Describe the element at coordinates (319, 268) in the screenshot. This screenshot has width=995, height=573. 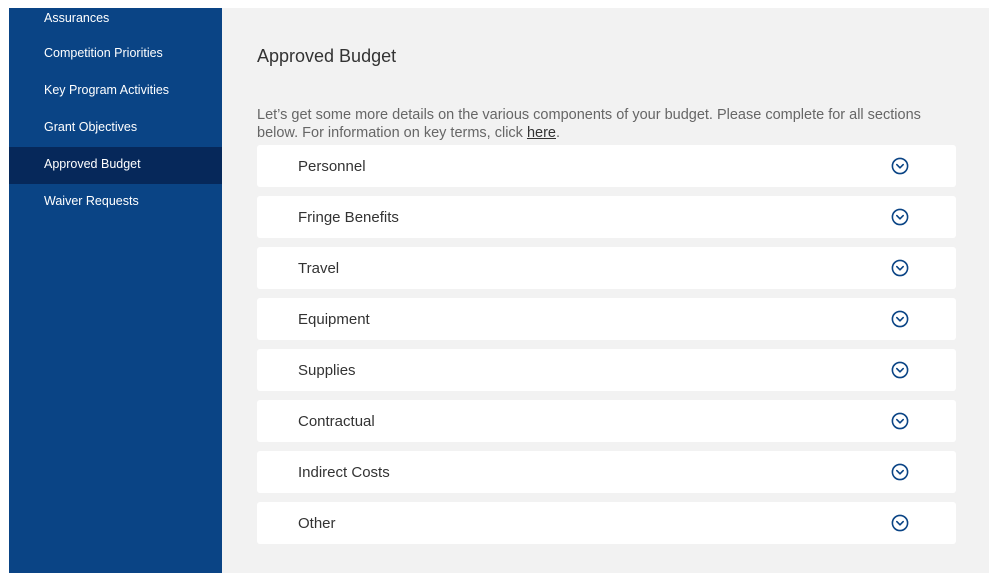
I see `accordion-section-label: Travel` at that location.